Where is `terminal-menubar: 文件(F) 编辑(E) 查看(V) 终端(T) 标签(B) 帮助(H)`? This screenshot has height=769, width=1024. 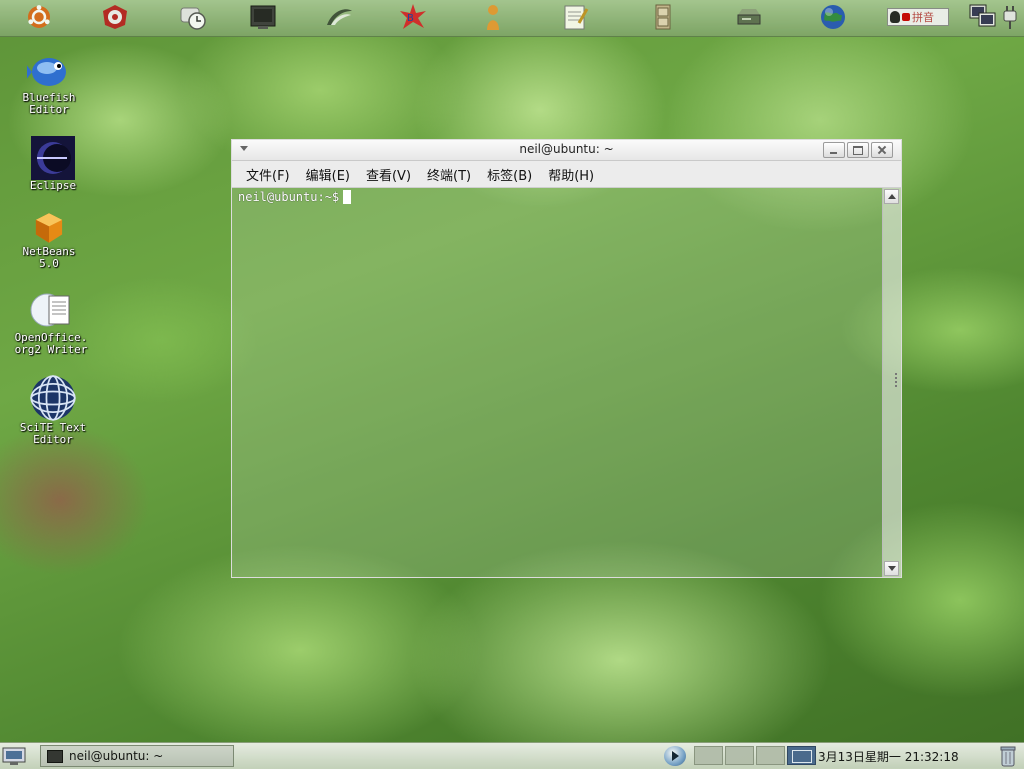
terminal-menubar: 文件(F) 编辑(E) 查看(V) 终端(T) 标签(B) 帮助(H) is located at coordinates (566, 174).